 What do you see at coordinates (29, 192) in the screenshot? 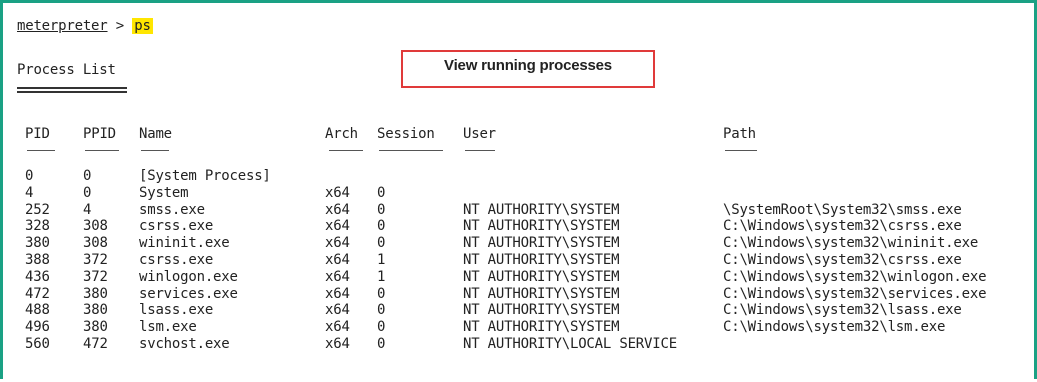
I see `table-cell-pid: 4` at bounding box center [29, 192].